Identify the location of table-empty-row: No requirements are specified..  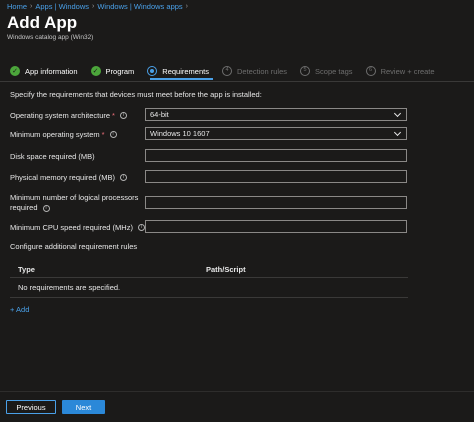
(209, 288).